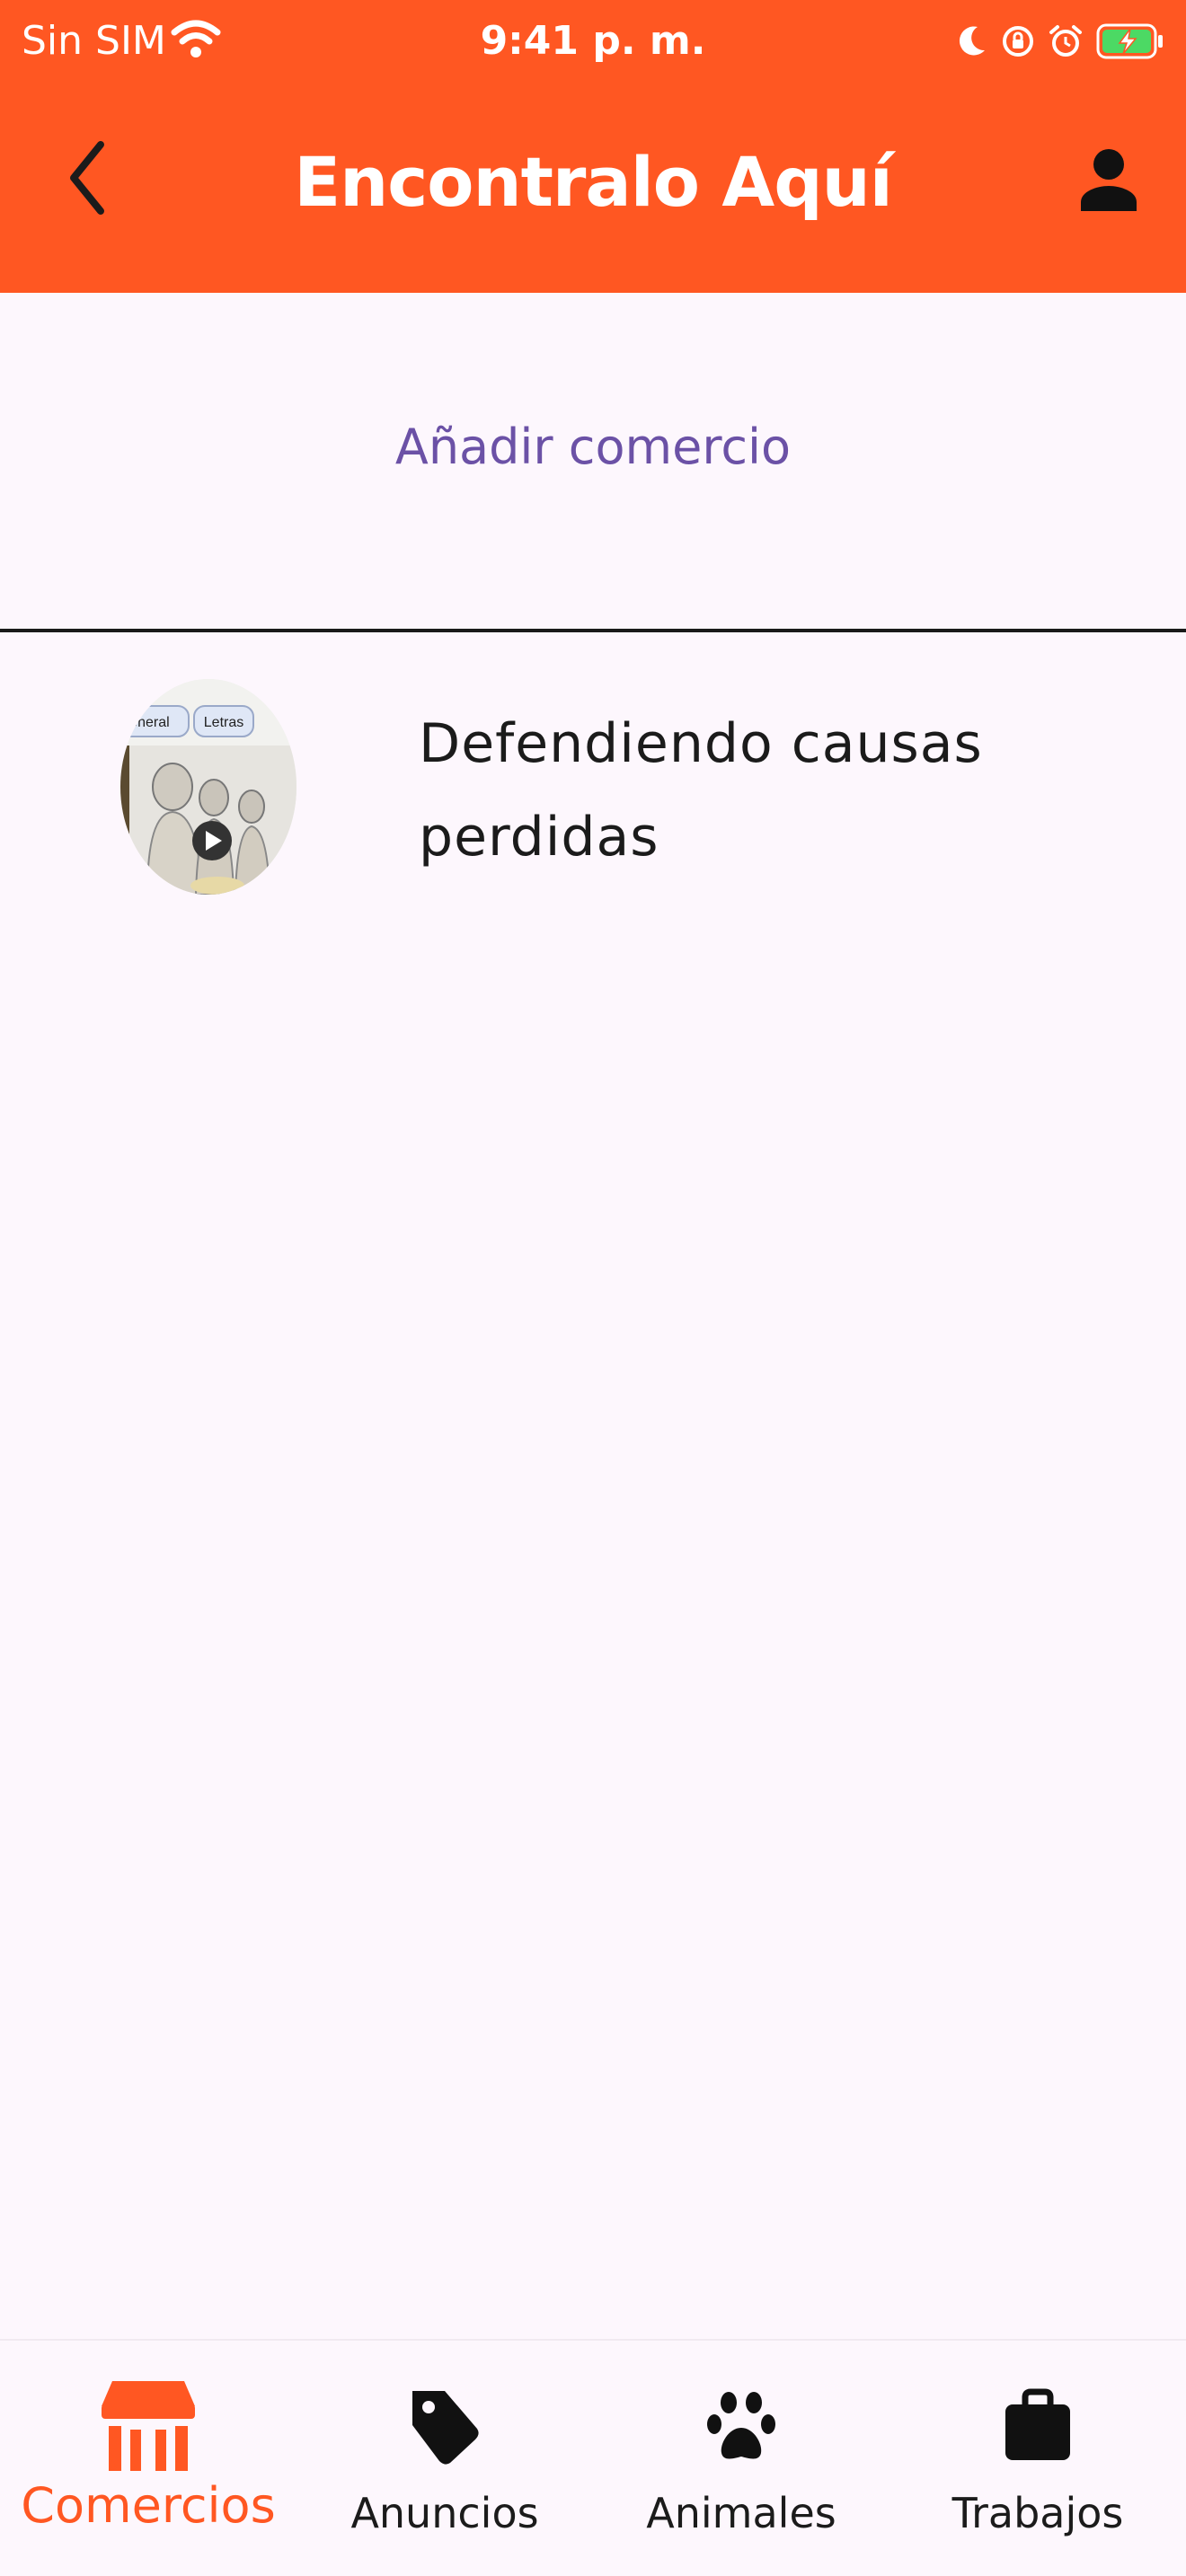  I want to click on moon-icon, so click(972, 41).